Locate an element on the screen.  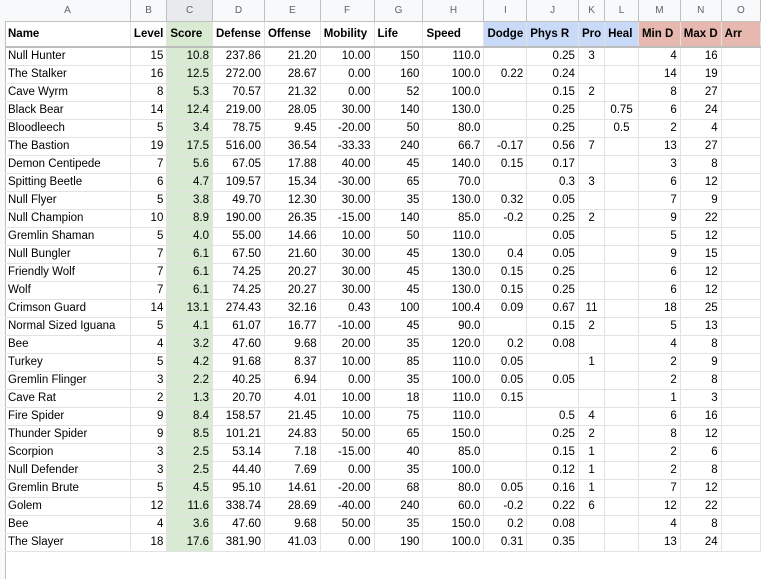
cell-n: 15 is located at coordinates (701, 254).